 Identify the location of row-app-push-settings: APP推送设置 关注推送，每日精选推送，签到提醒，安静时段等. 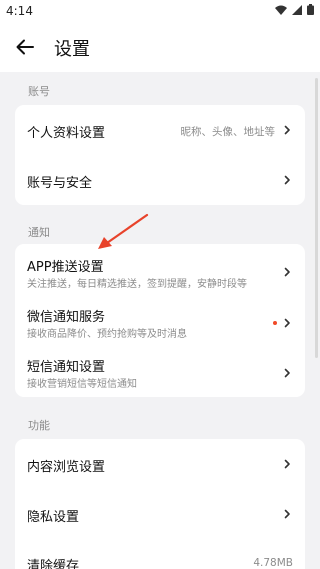
(160, 270).